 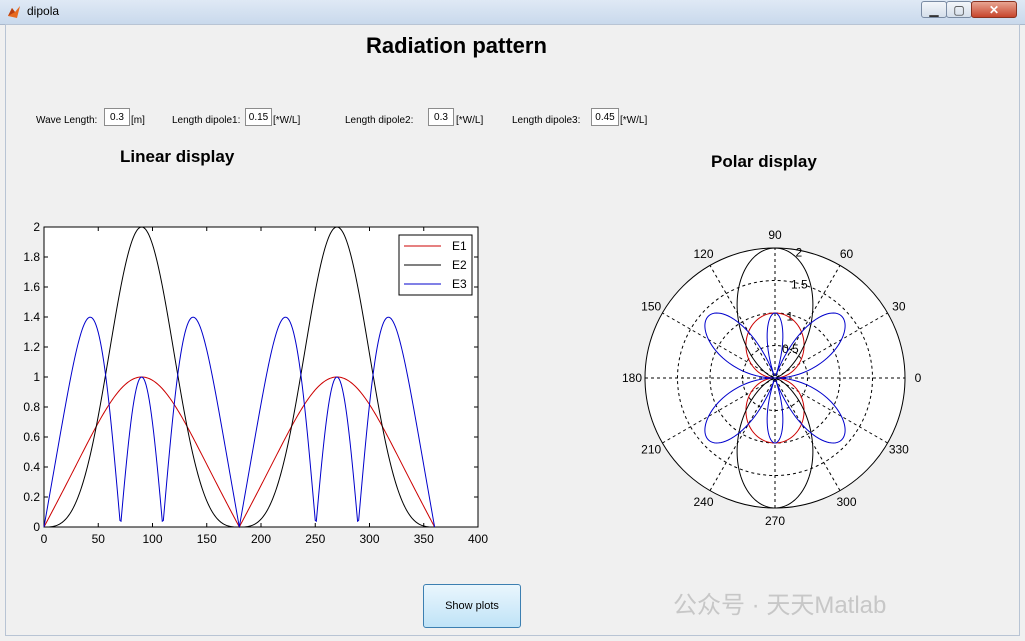 What do you see at coordinates (287, 120) in the screenshot?
I see `dipole1-unit: [*W/L]` at bounding box center [287, 120].